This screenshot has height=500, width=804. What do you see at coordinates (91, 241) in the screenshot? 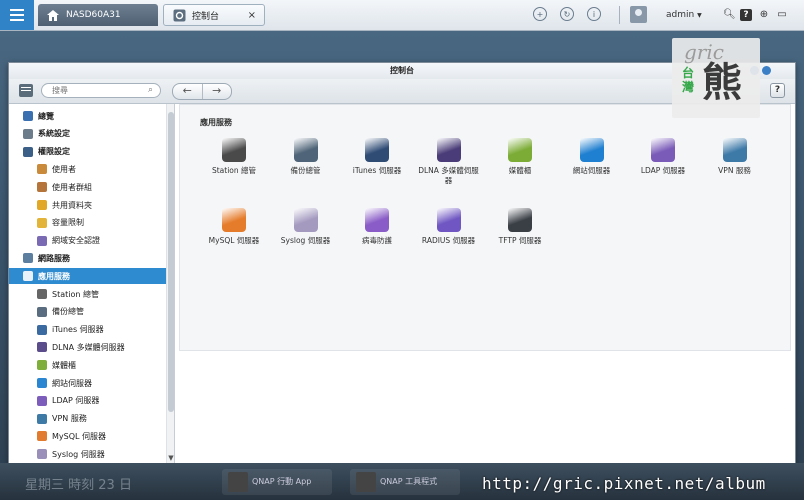
I see `sidebar-item: 網域安全認證` at bounding box center [91, 241].